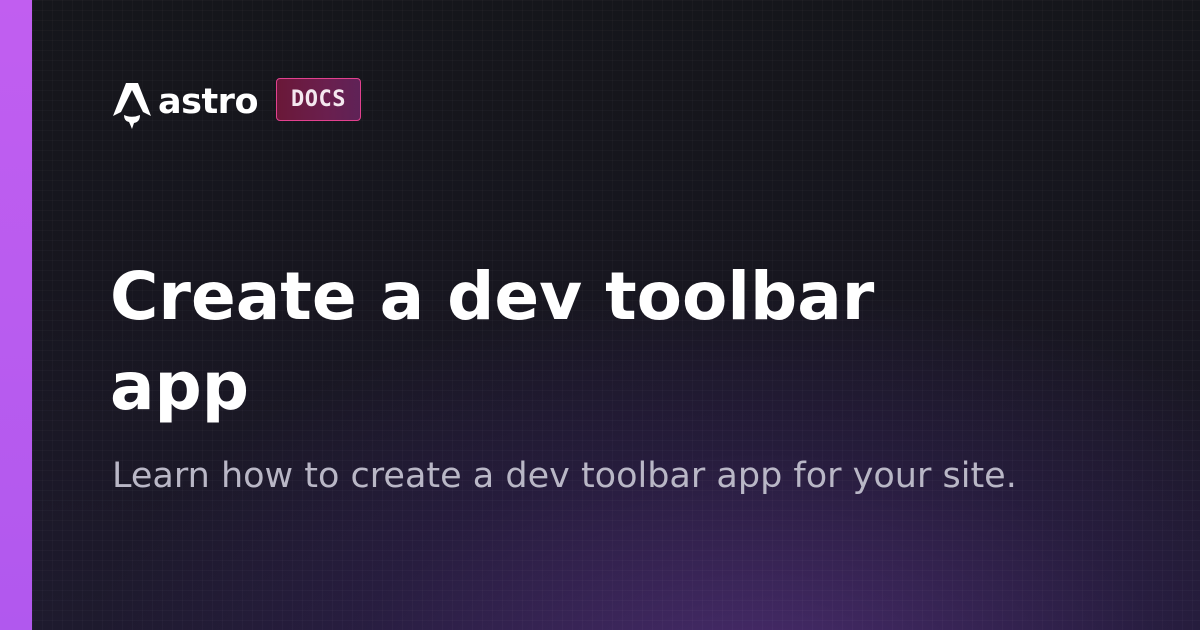 The image size is (1200, 630). What do you see at coordinates (132, 106) in the screenshot?
I see `astro-rocket-logo-icon` at bounding box center [132, 106].